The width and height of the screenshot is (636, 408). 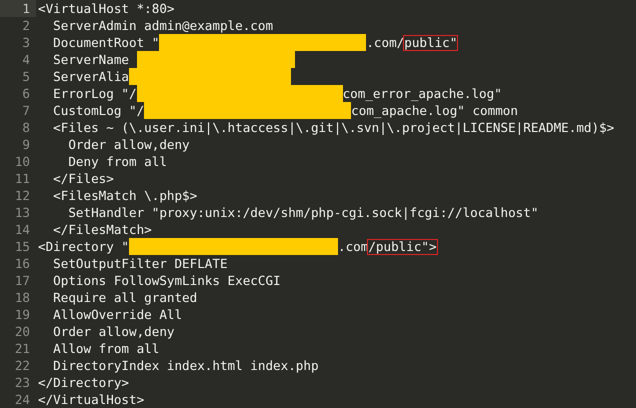 What do you see at coordinates (166, 280) in the screenshot?
I see `code-text: Options FollowSymLinks ExecCGI` at bounding box center [166, 280].